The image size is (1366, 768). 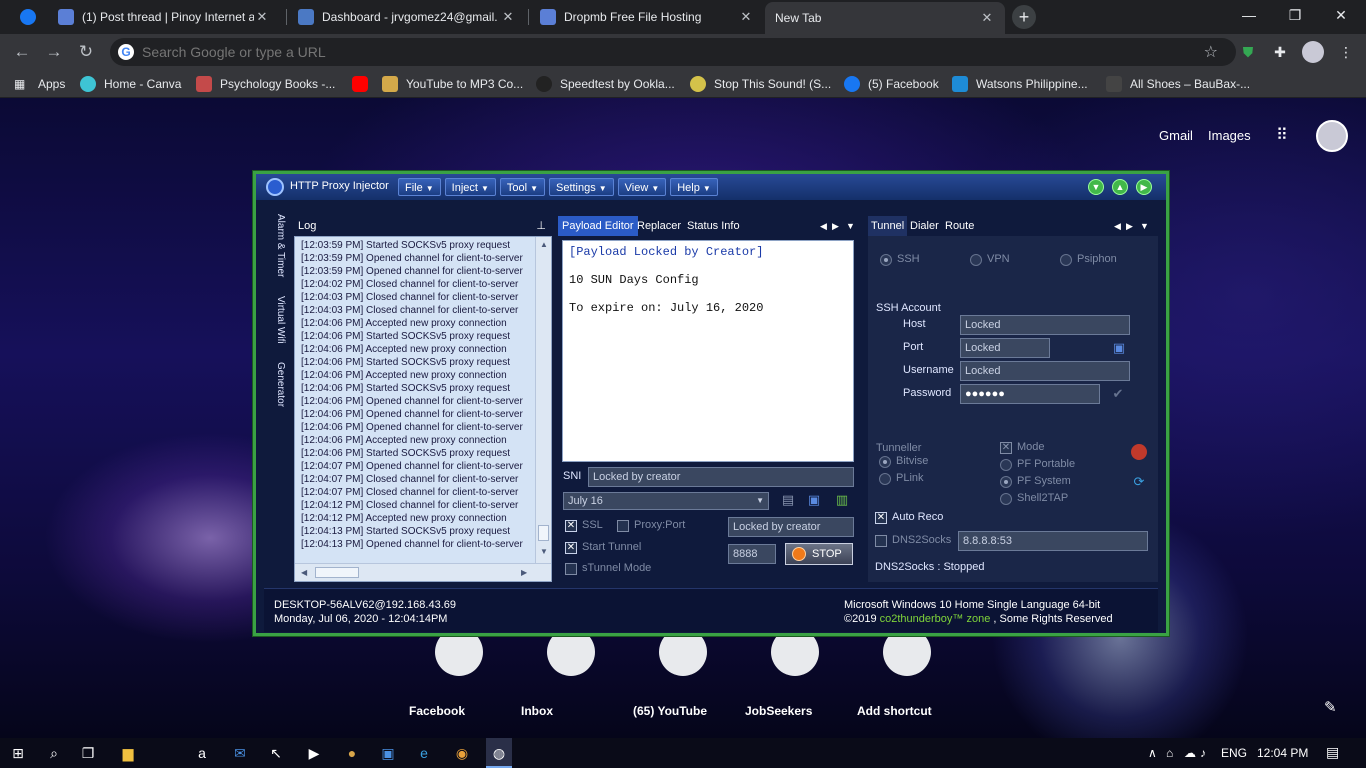 What do you see at coordinates (752, 554) in the screenshot?
I see `port-input: 8888` at bounding box center [752, 554].